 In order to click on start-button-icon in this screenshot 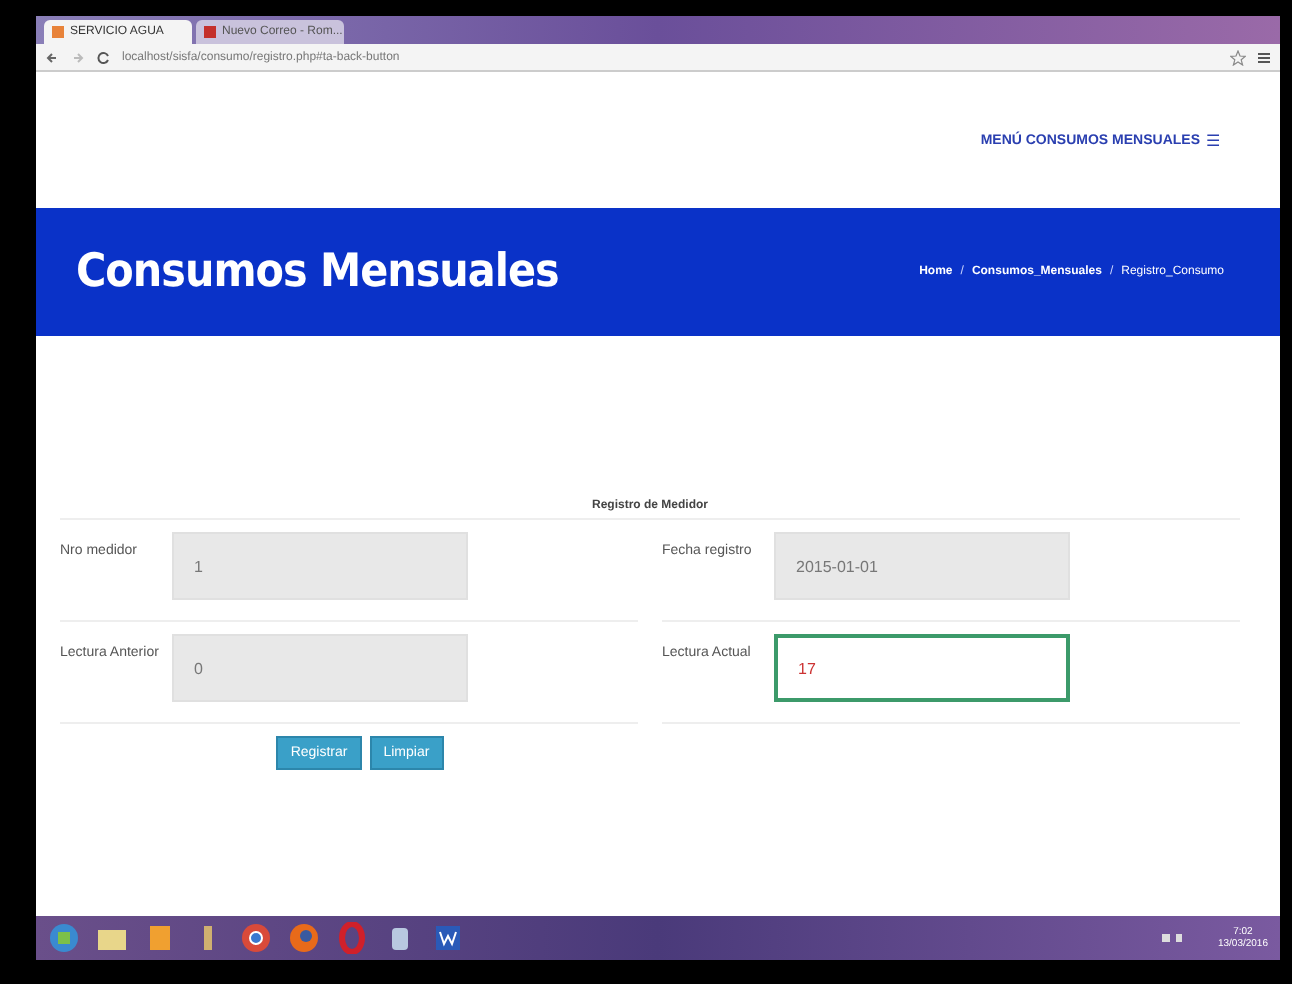, I will do `click(64, 938)`.